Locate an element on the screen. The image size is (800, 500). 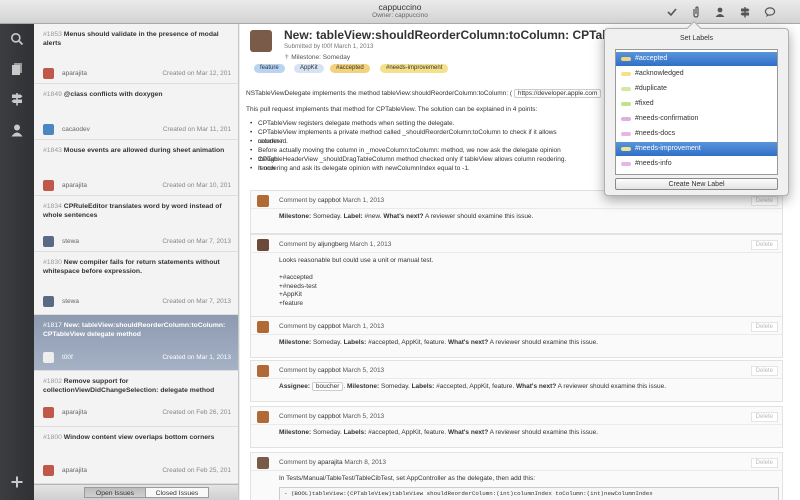
issue-number: #1834 is located at coordinates (52, 206).